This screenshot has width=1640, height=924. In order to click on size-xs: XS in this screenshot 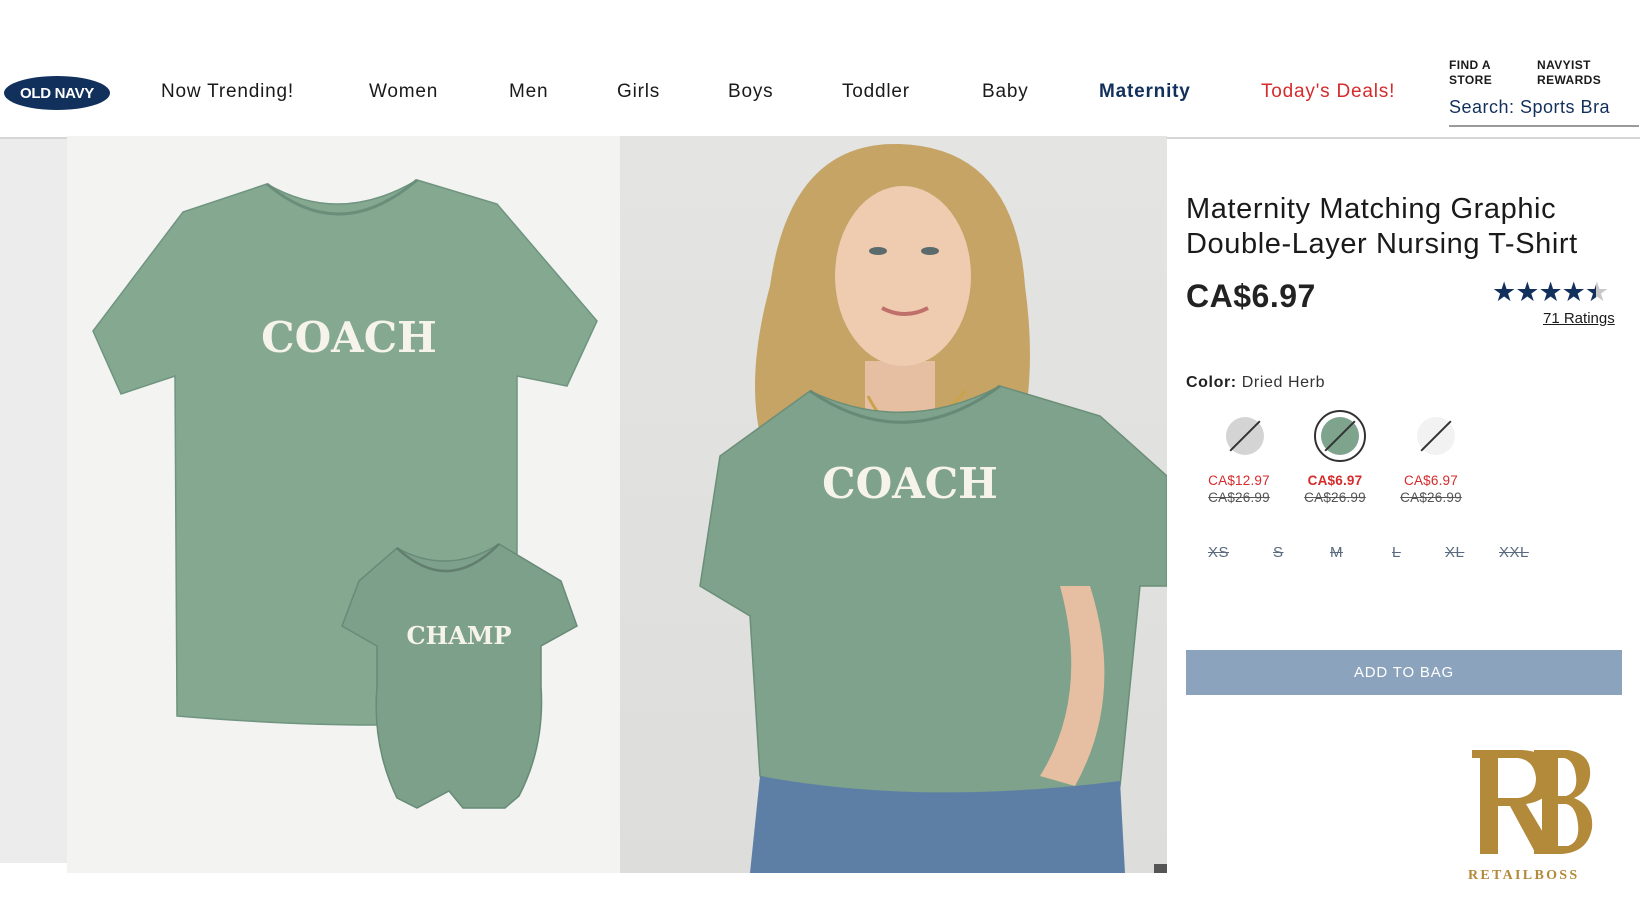, I will do `click(1218, 552)`.